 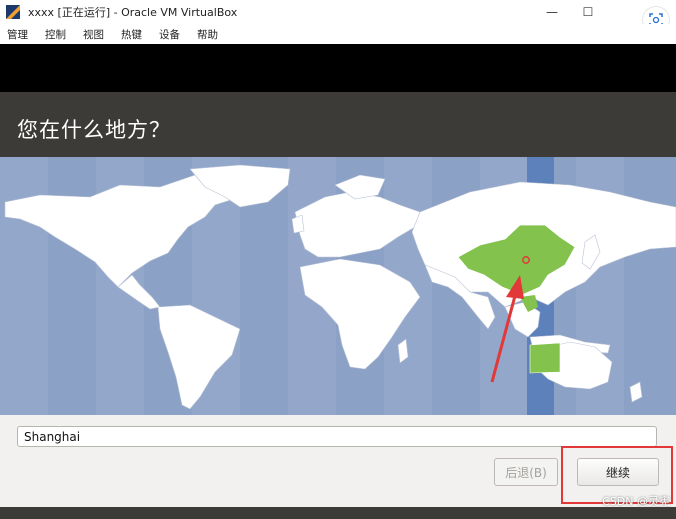 What do you see at coordinates (169, 34) in the screenshot?
I see `menu-devices: 设备` at bounding box center [169, 34].